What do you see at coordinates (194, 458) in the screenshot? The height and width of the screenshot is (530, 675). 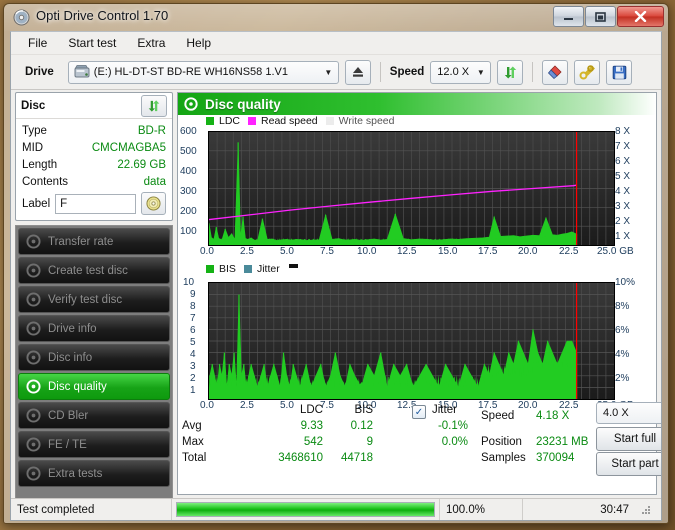 I see `results-row-total-name: Total` at bounding box center [194, 458].